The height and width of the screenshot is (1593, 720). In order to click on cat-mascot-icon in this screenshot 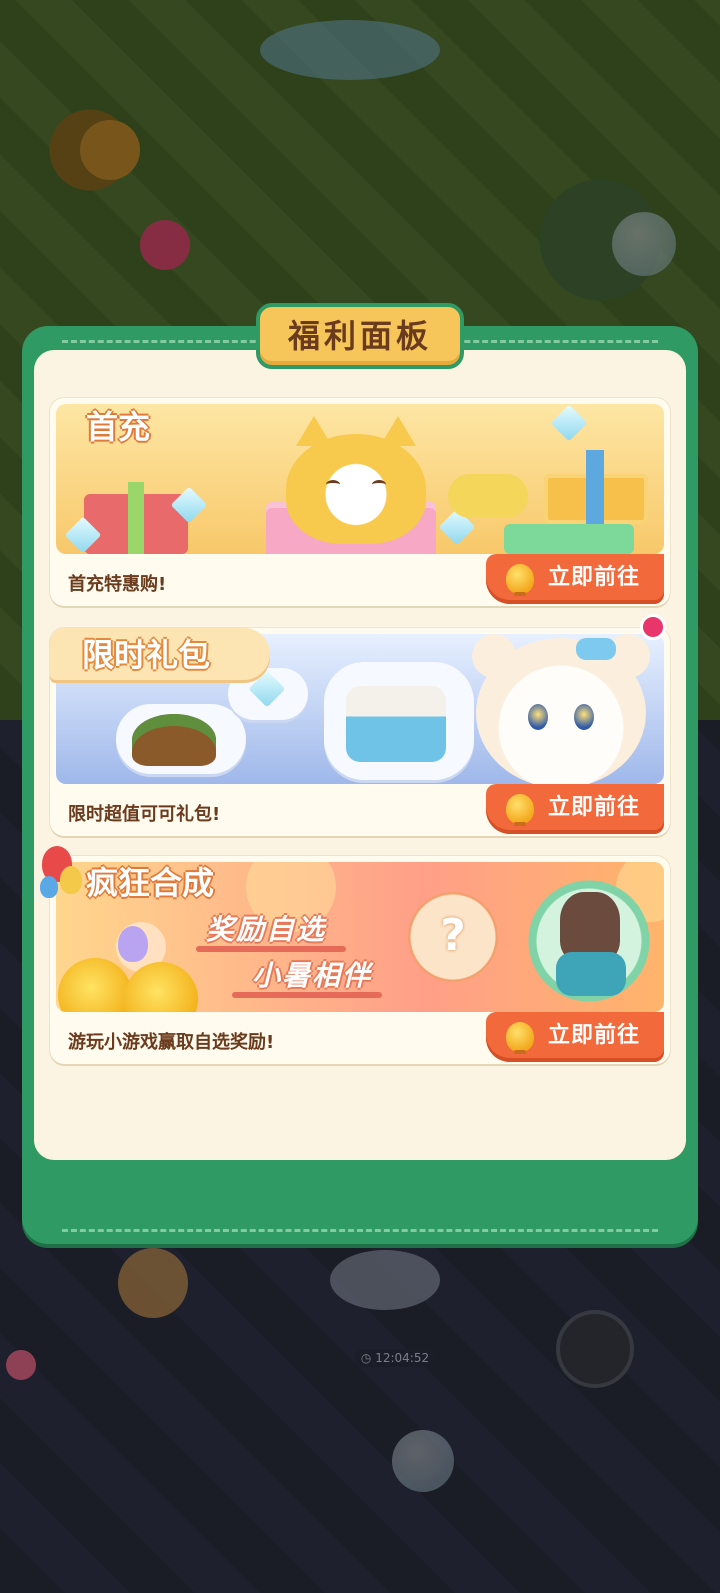, I will do `click(356, 480)`.